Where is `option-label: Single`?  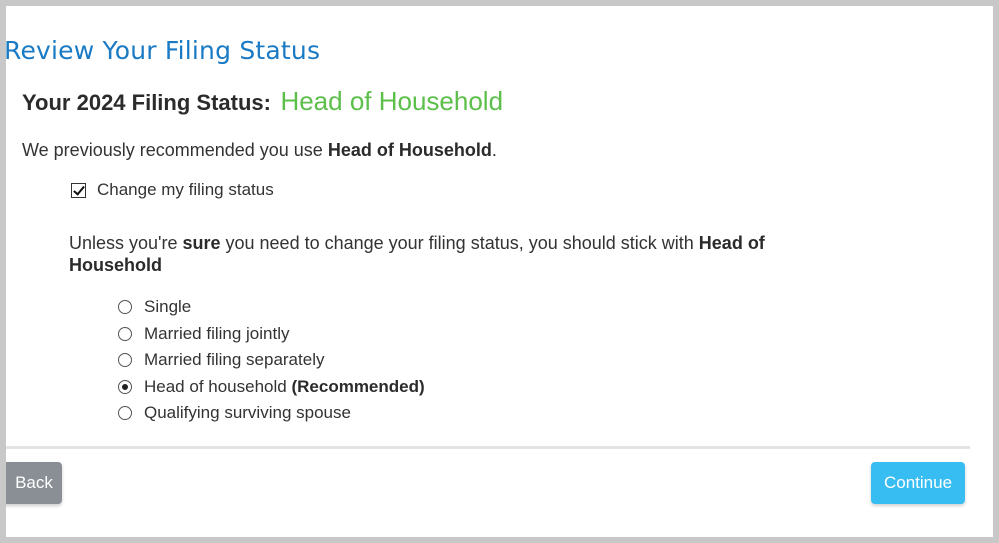
option-label: Single is located at coordinates (167, 307).